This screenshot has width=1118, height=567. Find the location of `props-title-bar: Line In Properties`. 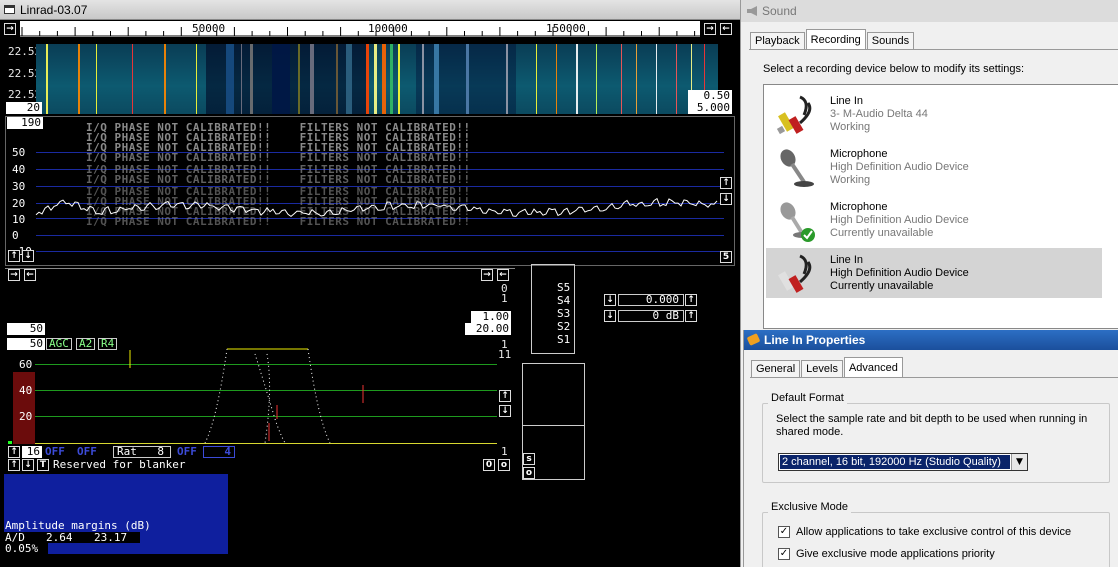

props-title-bar: Line In Properties is located at coordinates (931, 340).